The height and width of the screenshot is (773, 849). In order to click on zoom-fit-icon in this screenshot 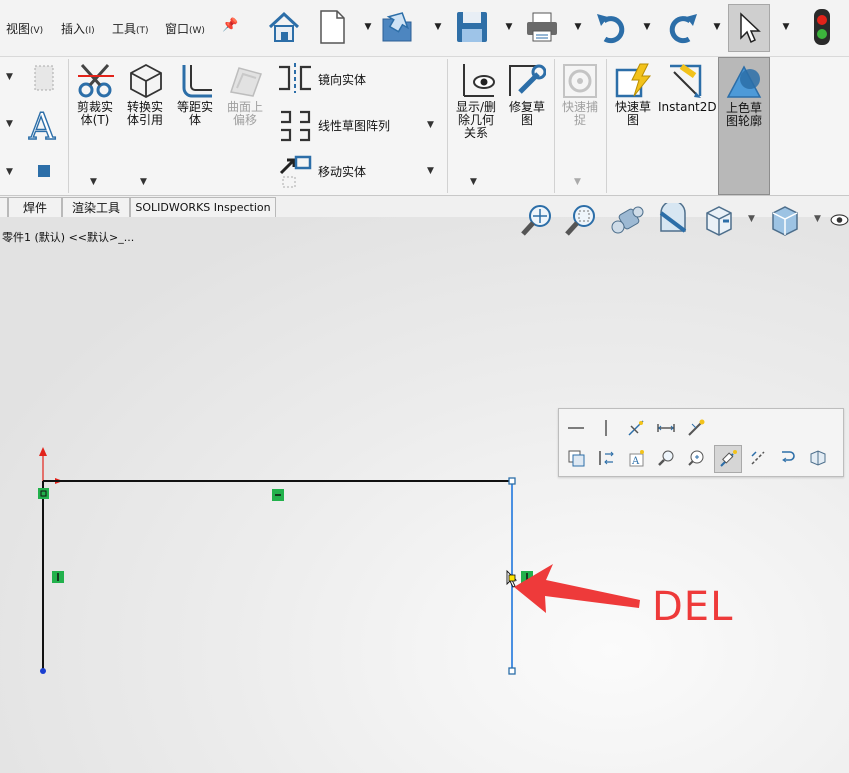, I will do `click(696, 458)`.